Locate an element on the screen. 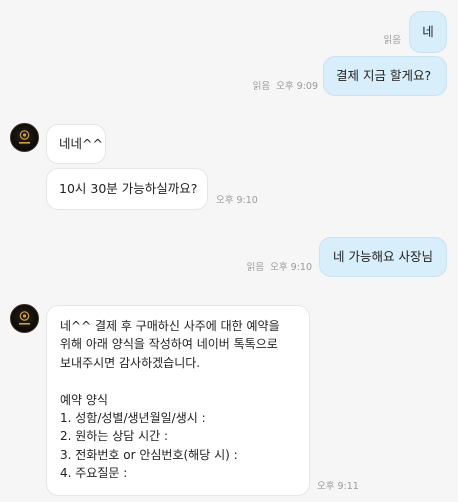  message-line: 위해 아래 양식을 작성하여 네이버 톡톡으로 is located at coordinates (169, 344).